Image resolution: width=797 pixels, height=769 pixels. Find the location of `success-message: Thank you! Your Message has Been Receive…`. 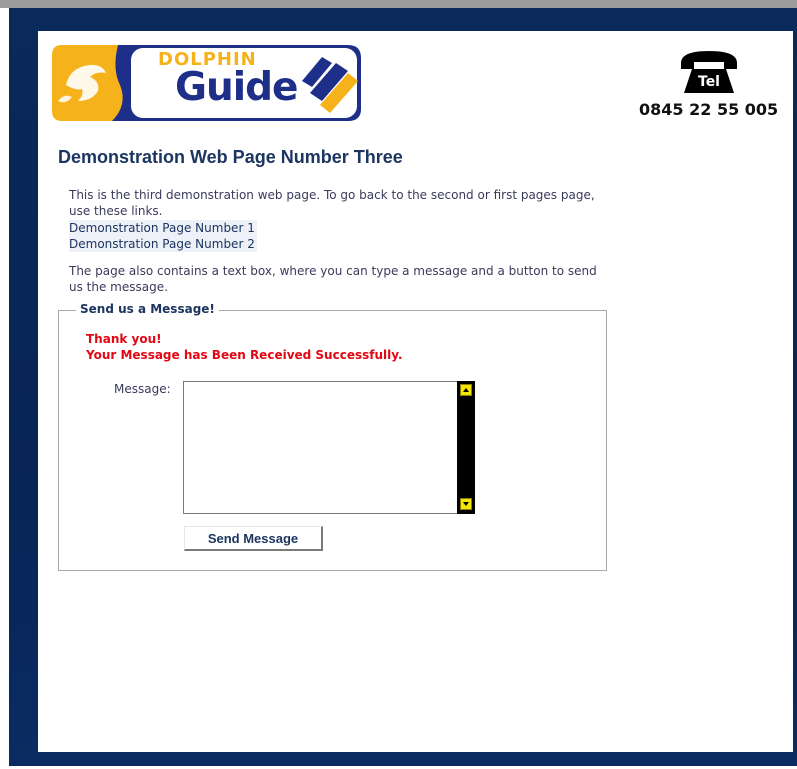

success-message: Thank you! Your Message has Been Receive… is located at coordinates (244, 347).